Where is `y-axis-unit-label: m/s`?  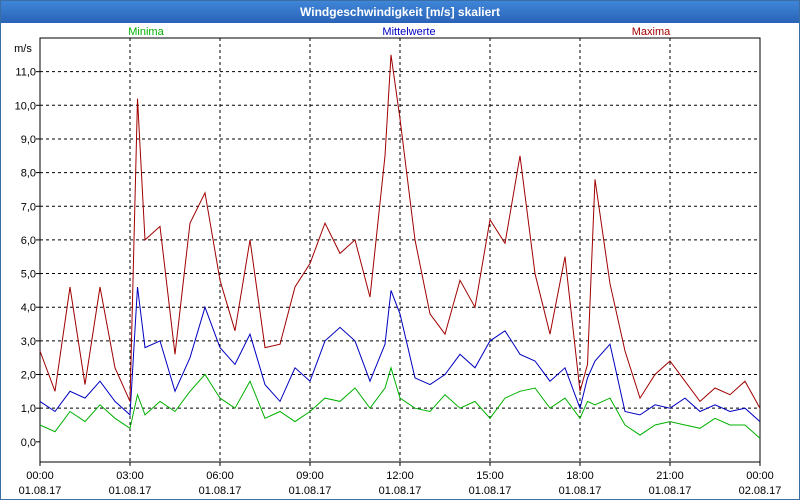 y-axis-unit-label: m/s is located at coordinates (23, 49).